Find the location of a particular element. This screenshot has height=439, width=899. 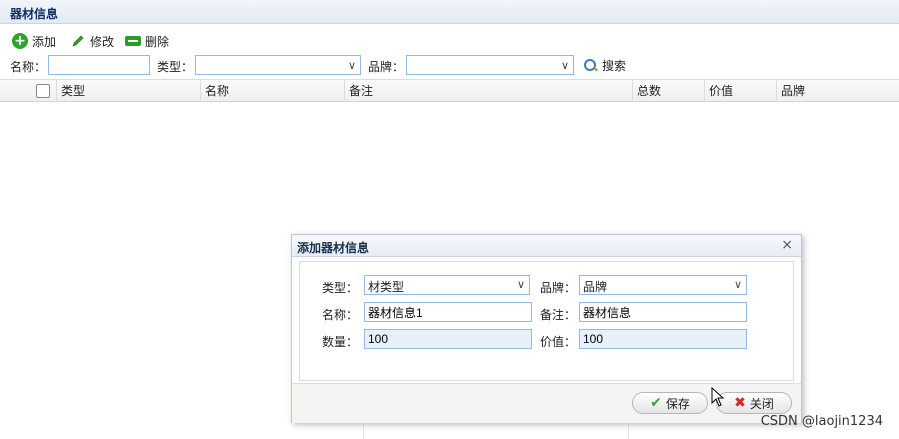

add-button: + 添加 is located at coordinates (34, 41).